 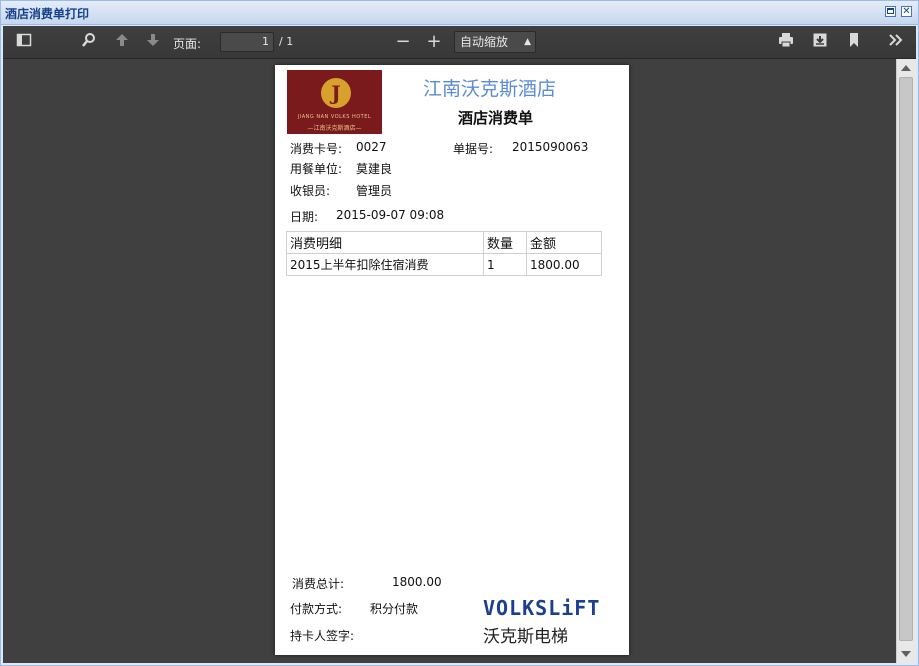 What do you see at coordinates (505, 242) in the screenshot?
I see `column-header: 数量` at bounding box center [505, 242].